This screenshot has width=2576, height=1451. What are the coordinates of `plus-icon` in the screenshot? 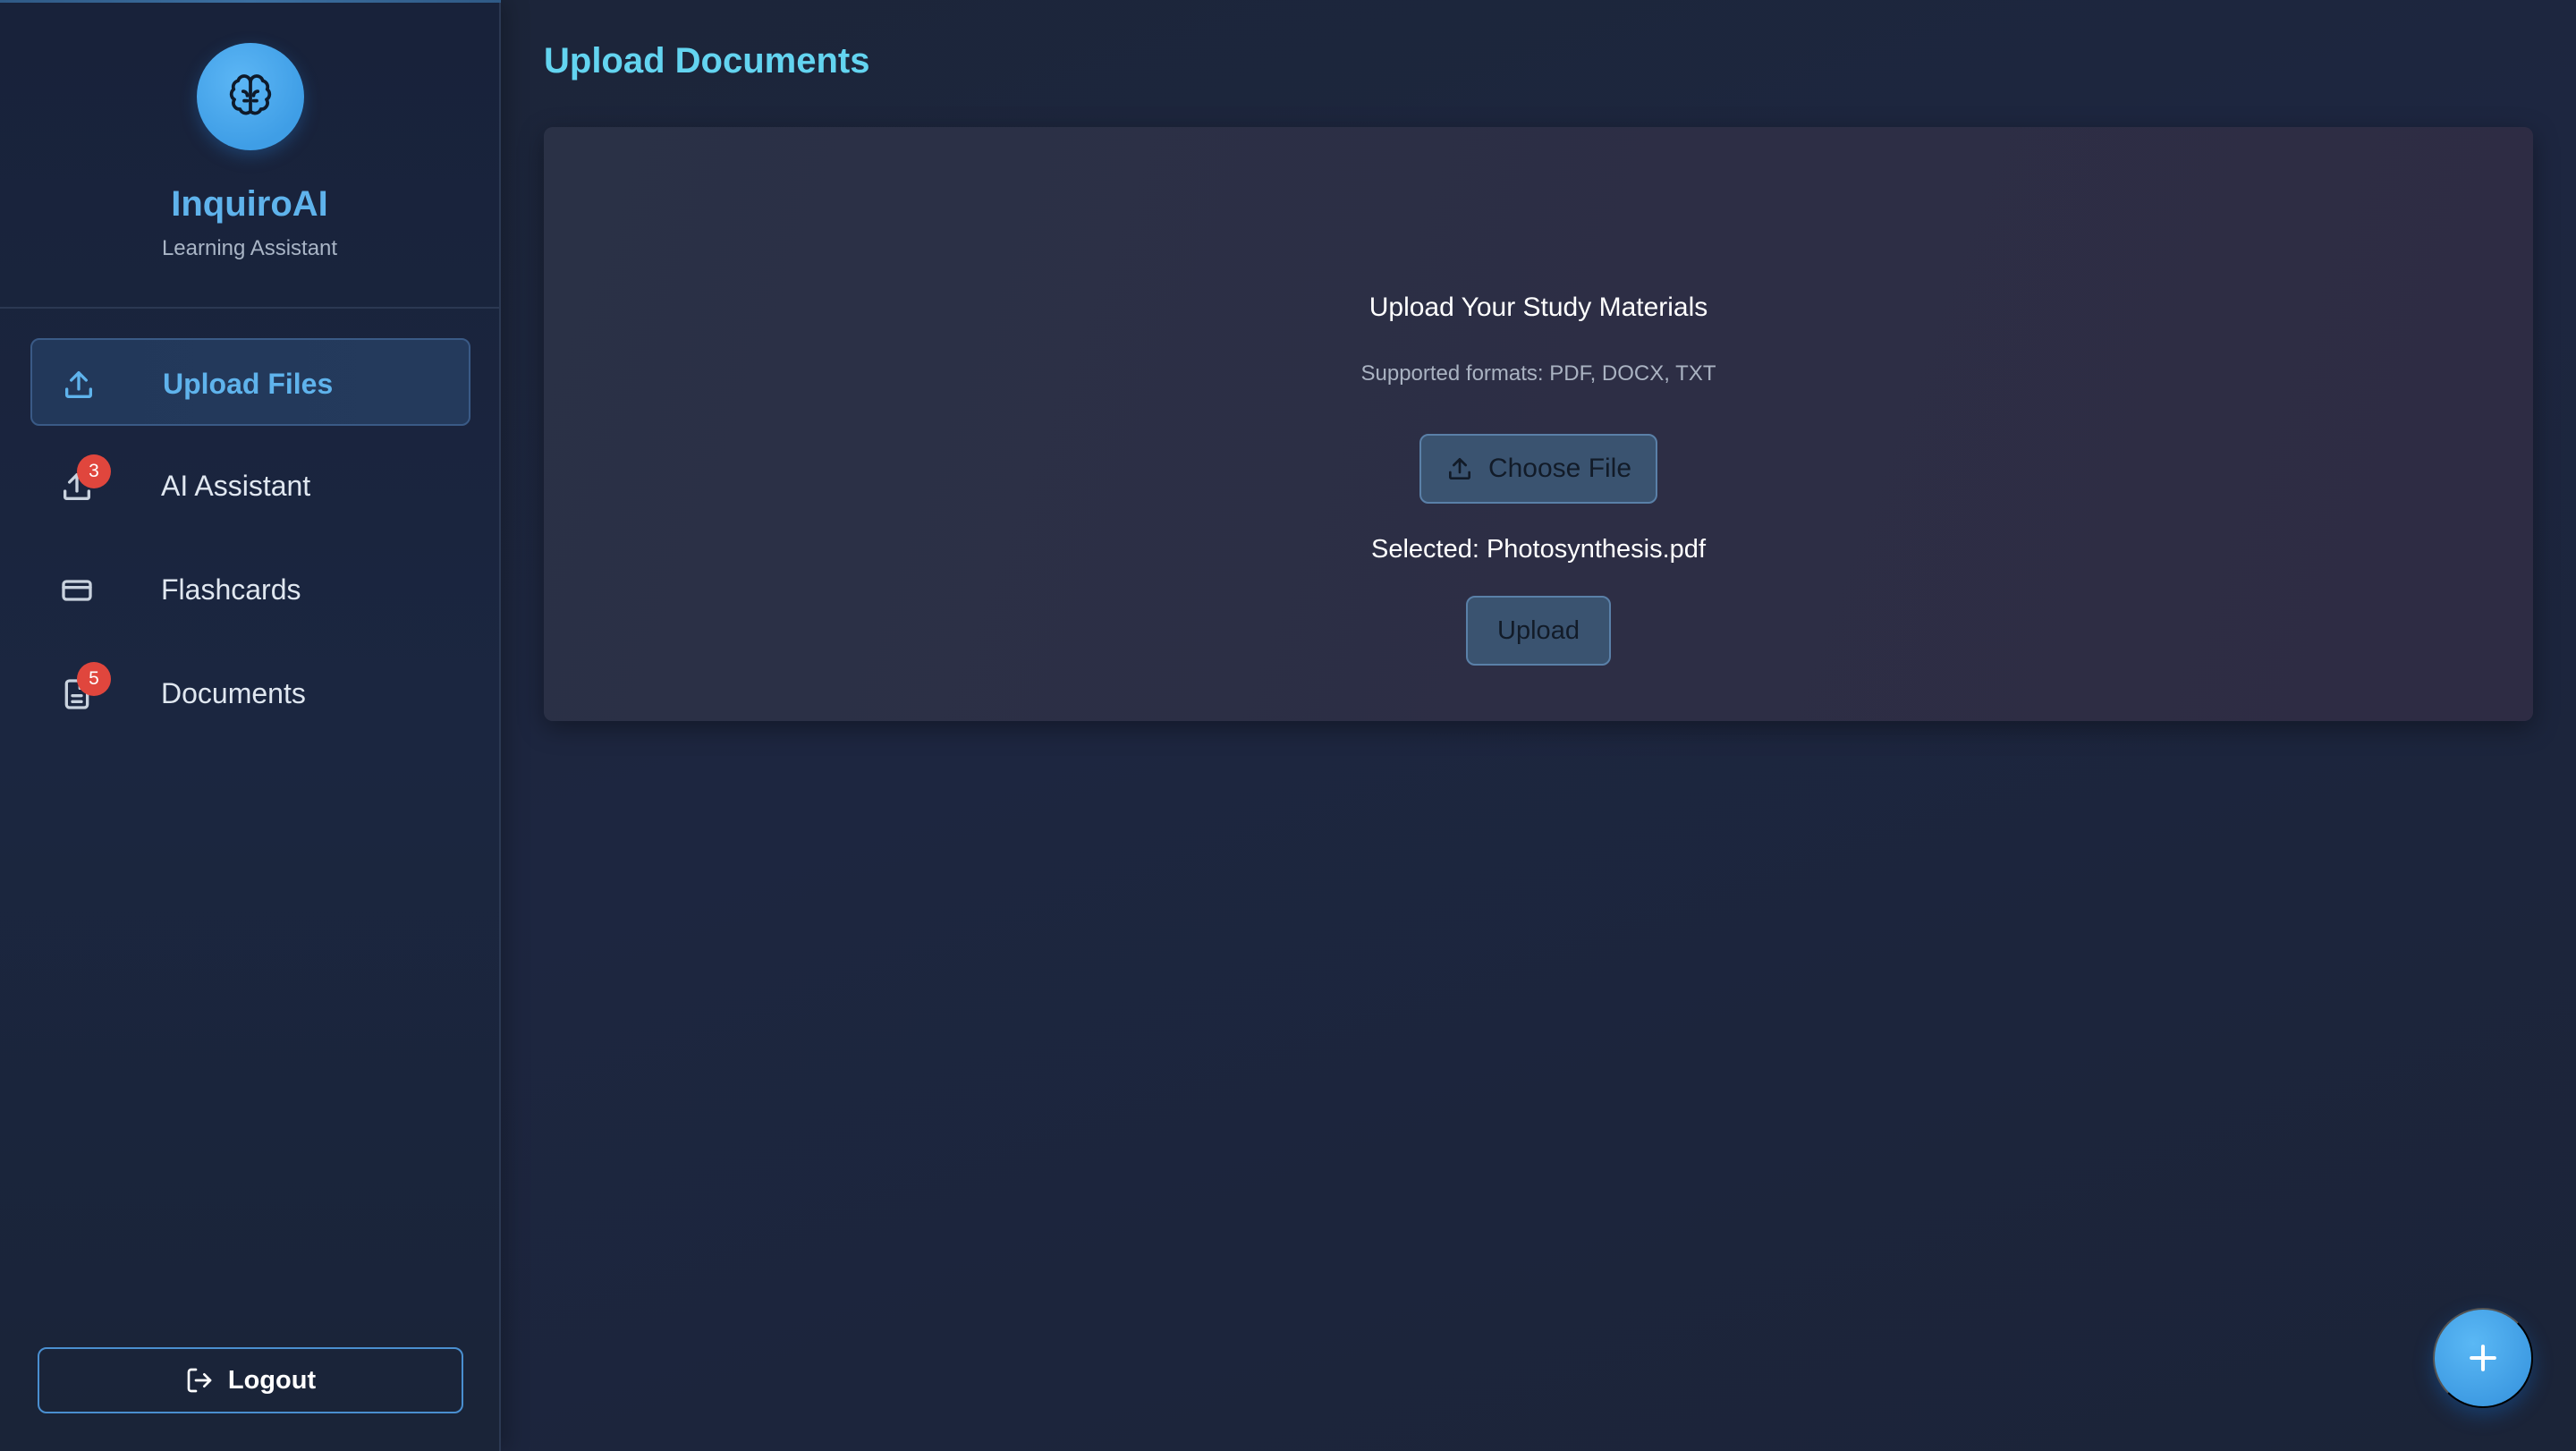 It's located at (2483, 1358).